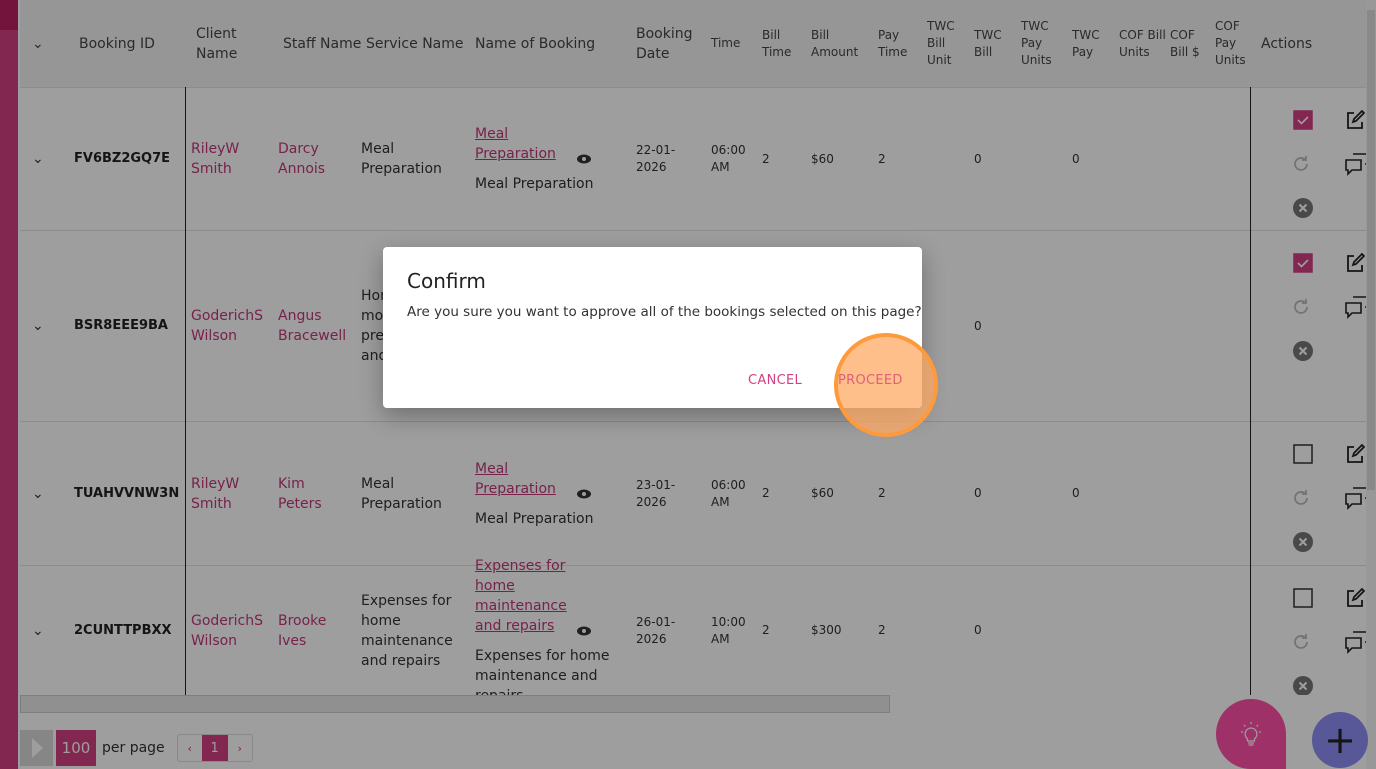 The height and width of the screenshot is (769, 1376). I want to click on dialog-title: Confirm, so click(446, 281).